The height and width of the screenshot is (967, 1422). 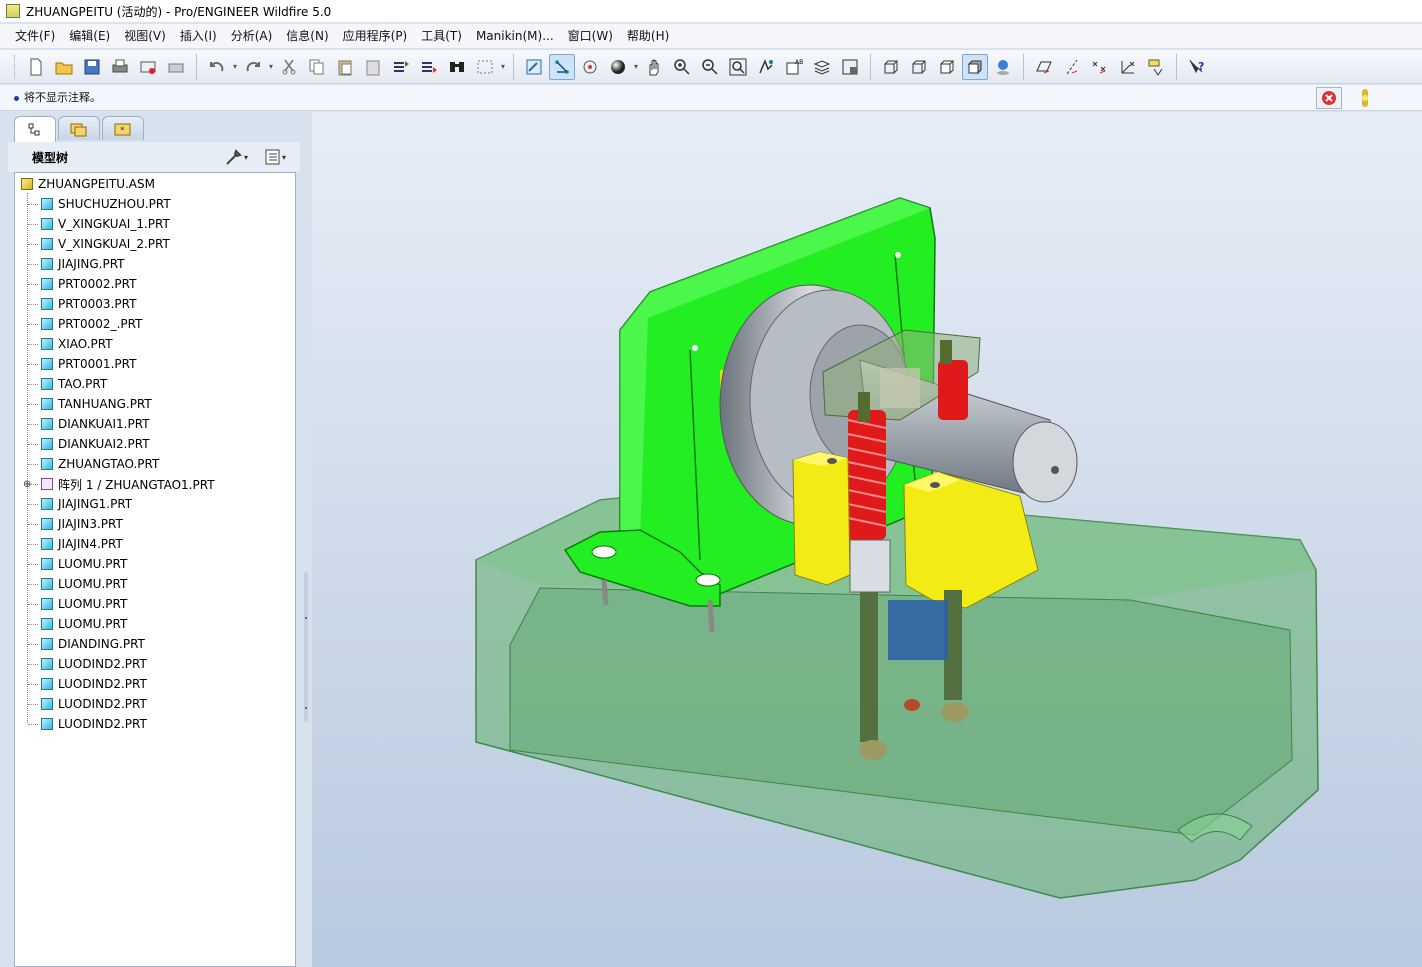 I want to click on refit-icon, so click(x=738, y=67).